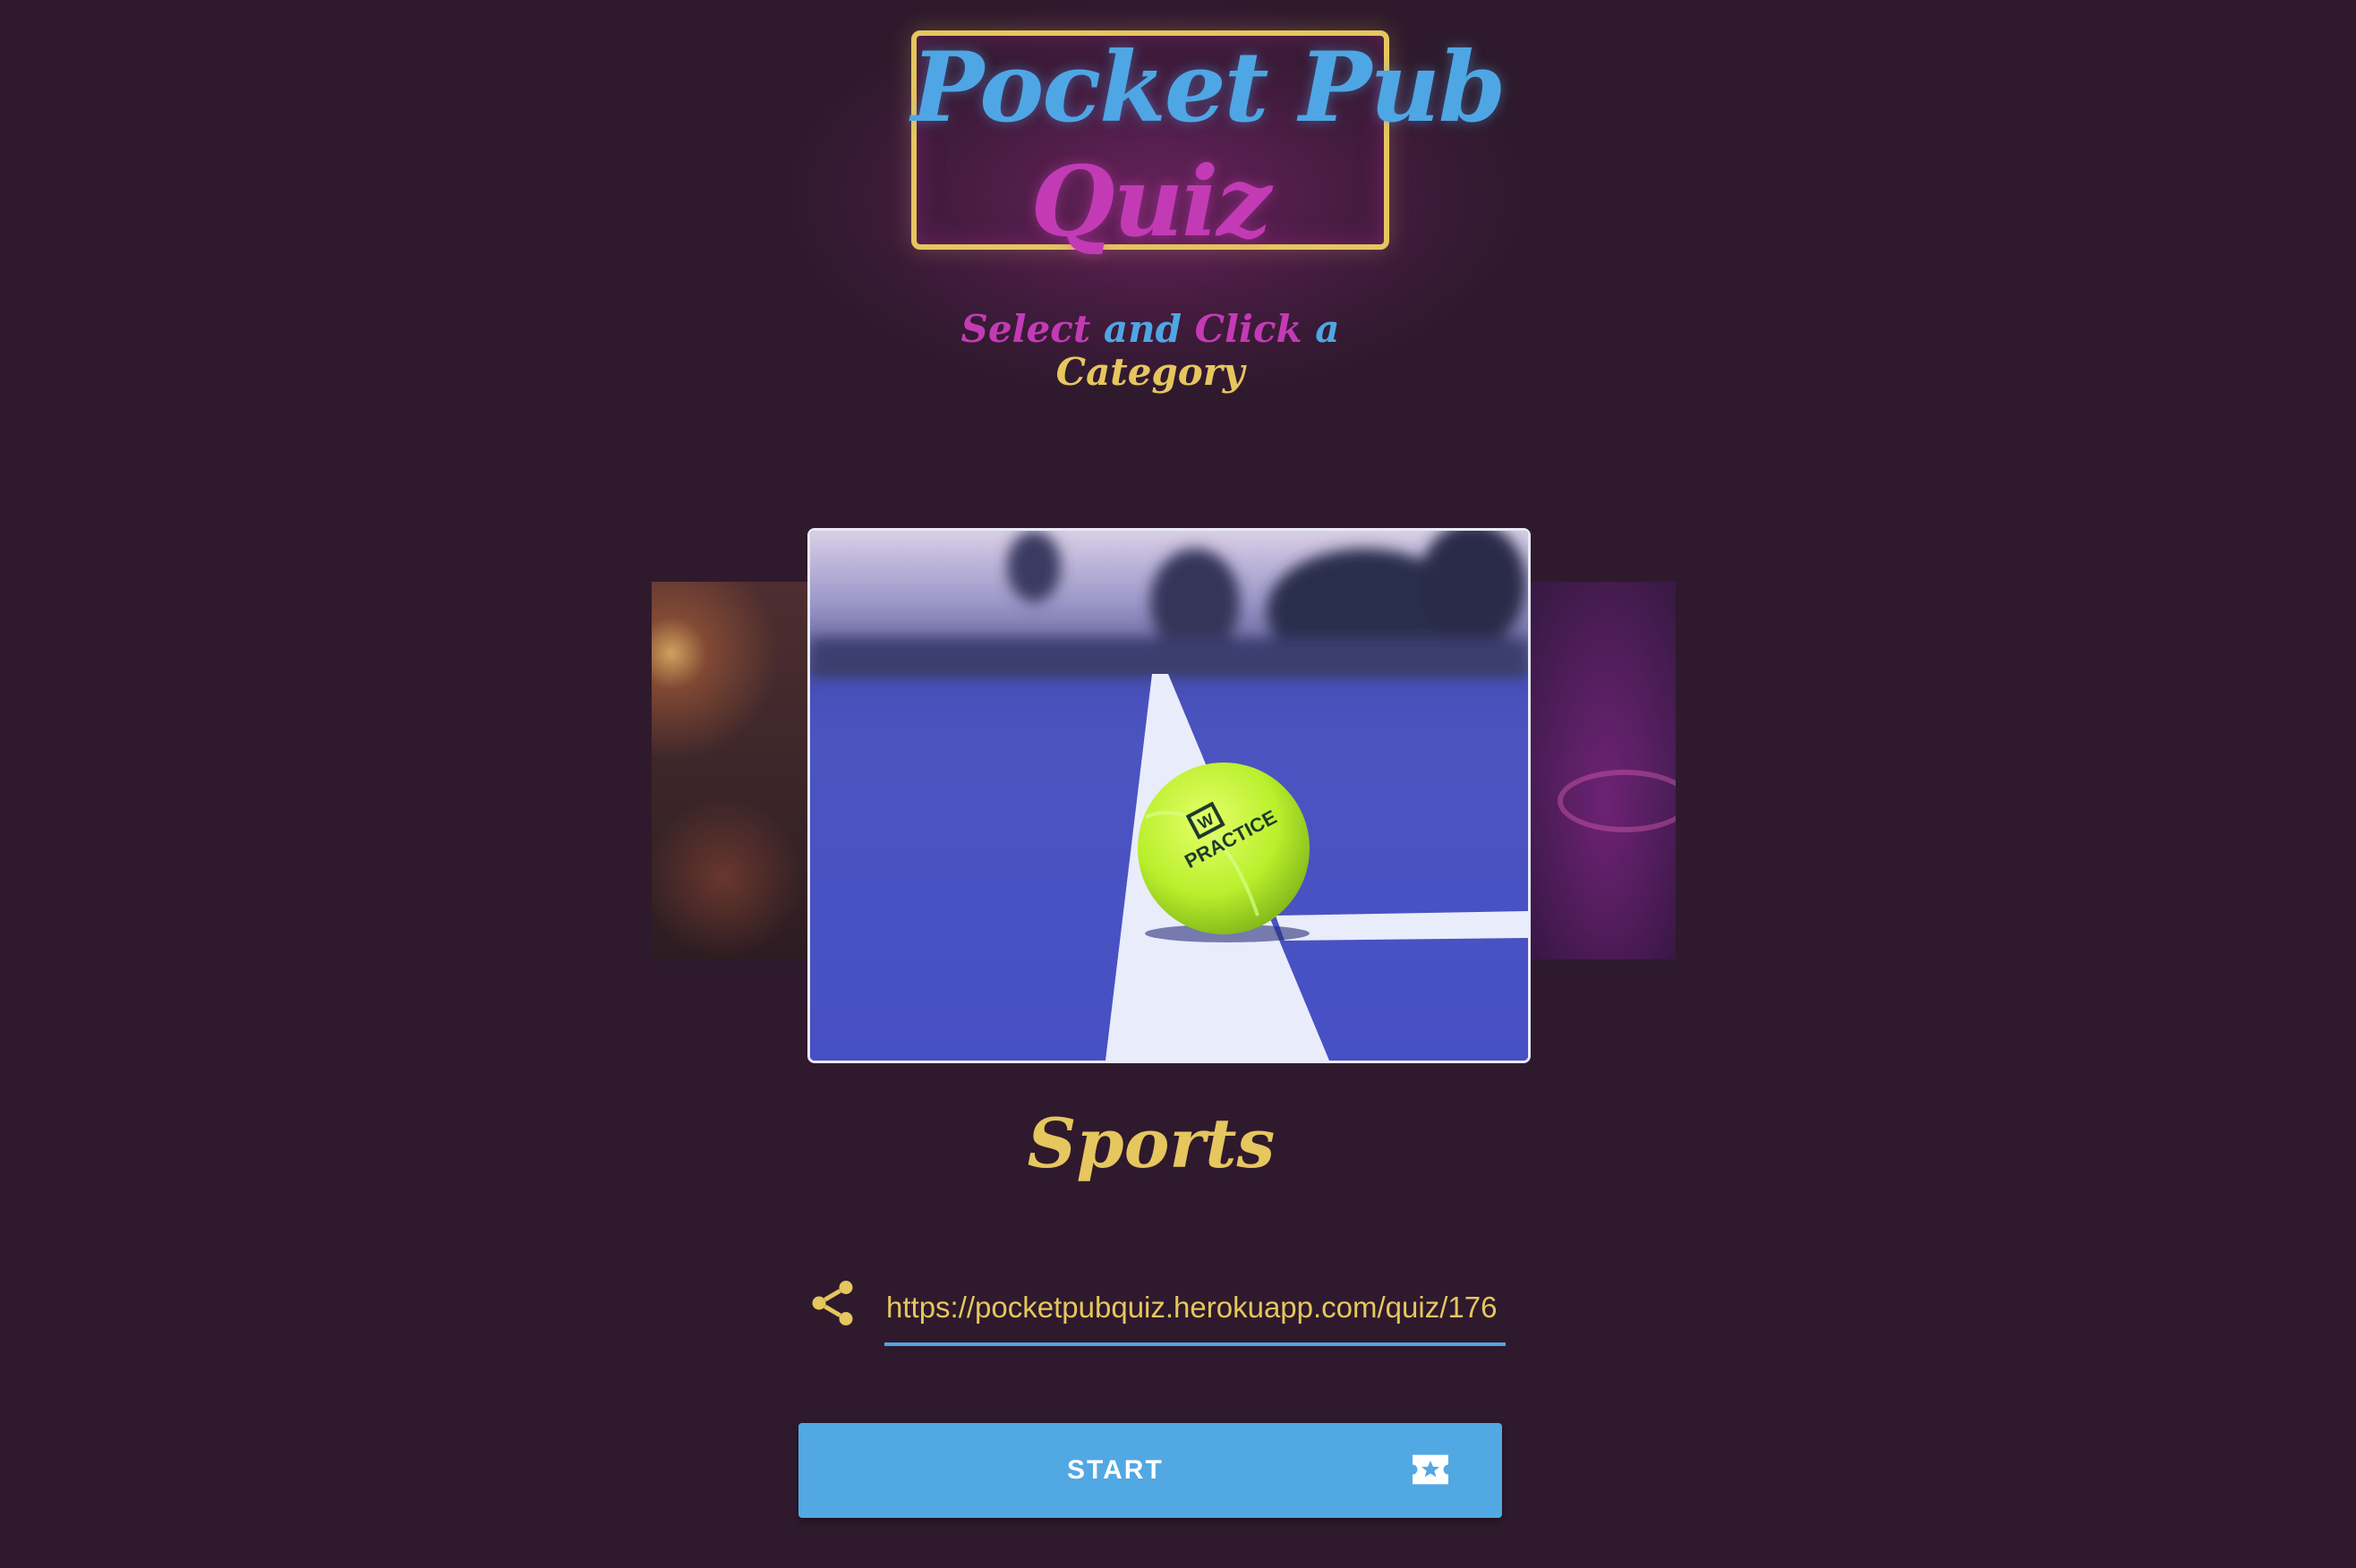 This screenshot has width=2356, height=1568. What do you see at coordinates (1430, 1469) in the screenshot?
I see `ticket-star-icon` at bounding box center [1430, 1469].